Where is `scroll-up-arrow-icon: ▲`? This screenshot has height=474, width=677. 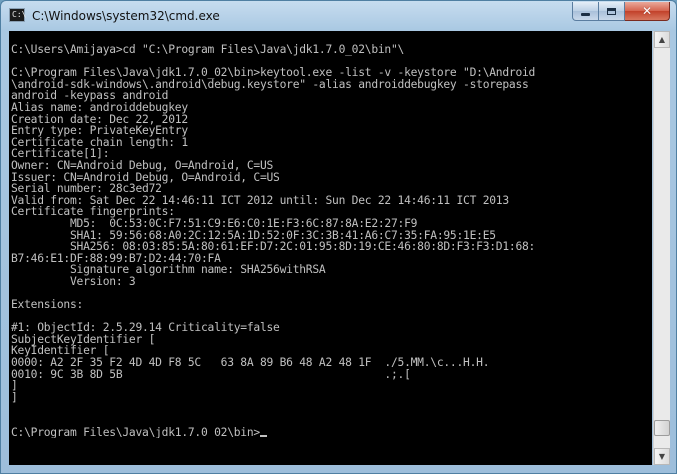 scroll-up-arrow-icon: ▲ is located at coordinates (662, 39).